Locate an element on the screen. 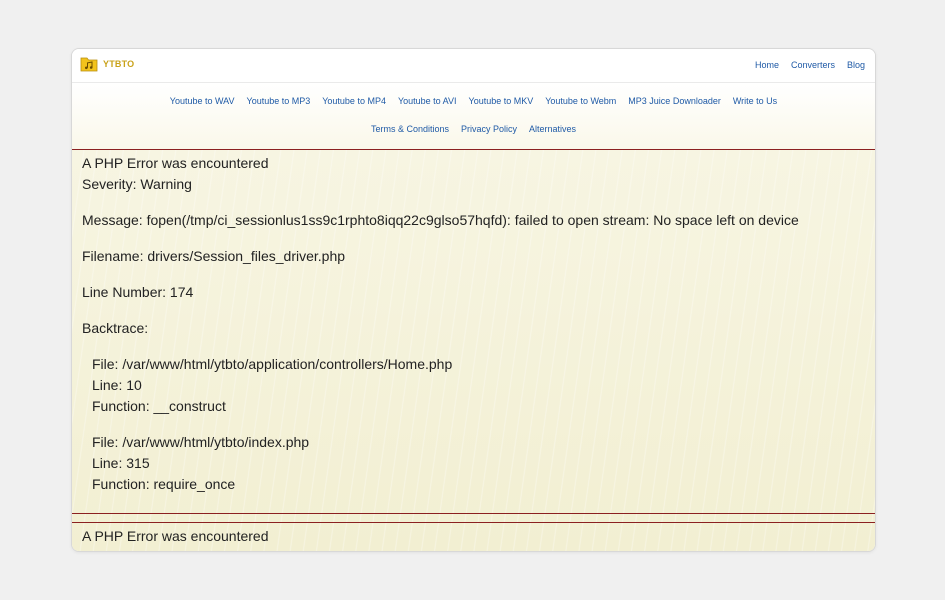 This screenshot has width=945, height=600. link-youtube-to-mp4: Youtube to MP4 is located at coordinates (354, 101).